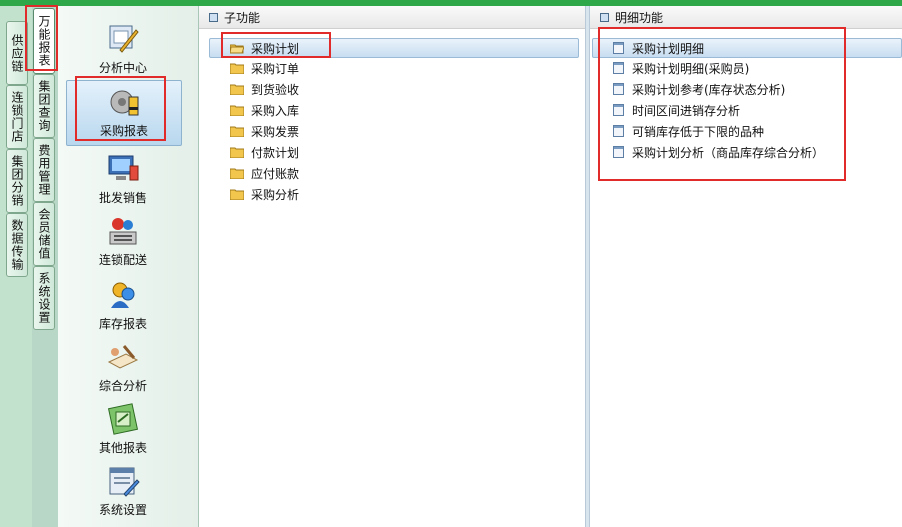 This screenshot has height=527, width=902. Describe the element at coordinates (122, 198) in the screenshot. I see `module-label: 批发销售` at that location.